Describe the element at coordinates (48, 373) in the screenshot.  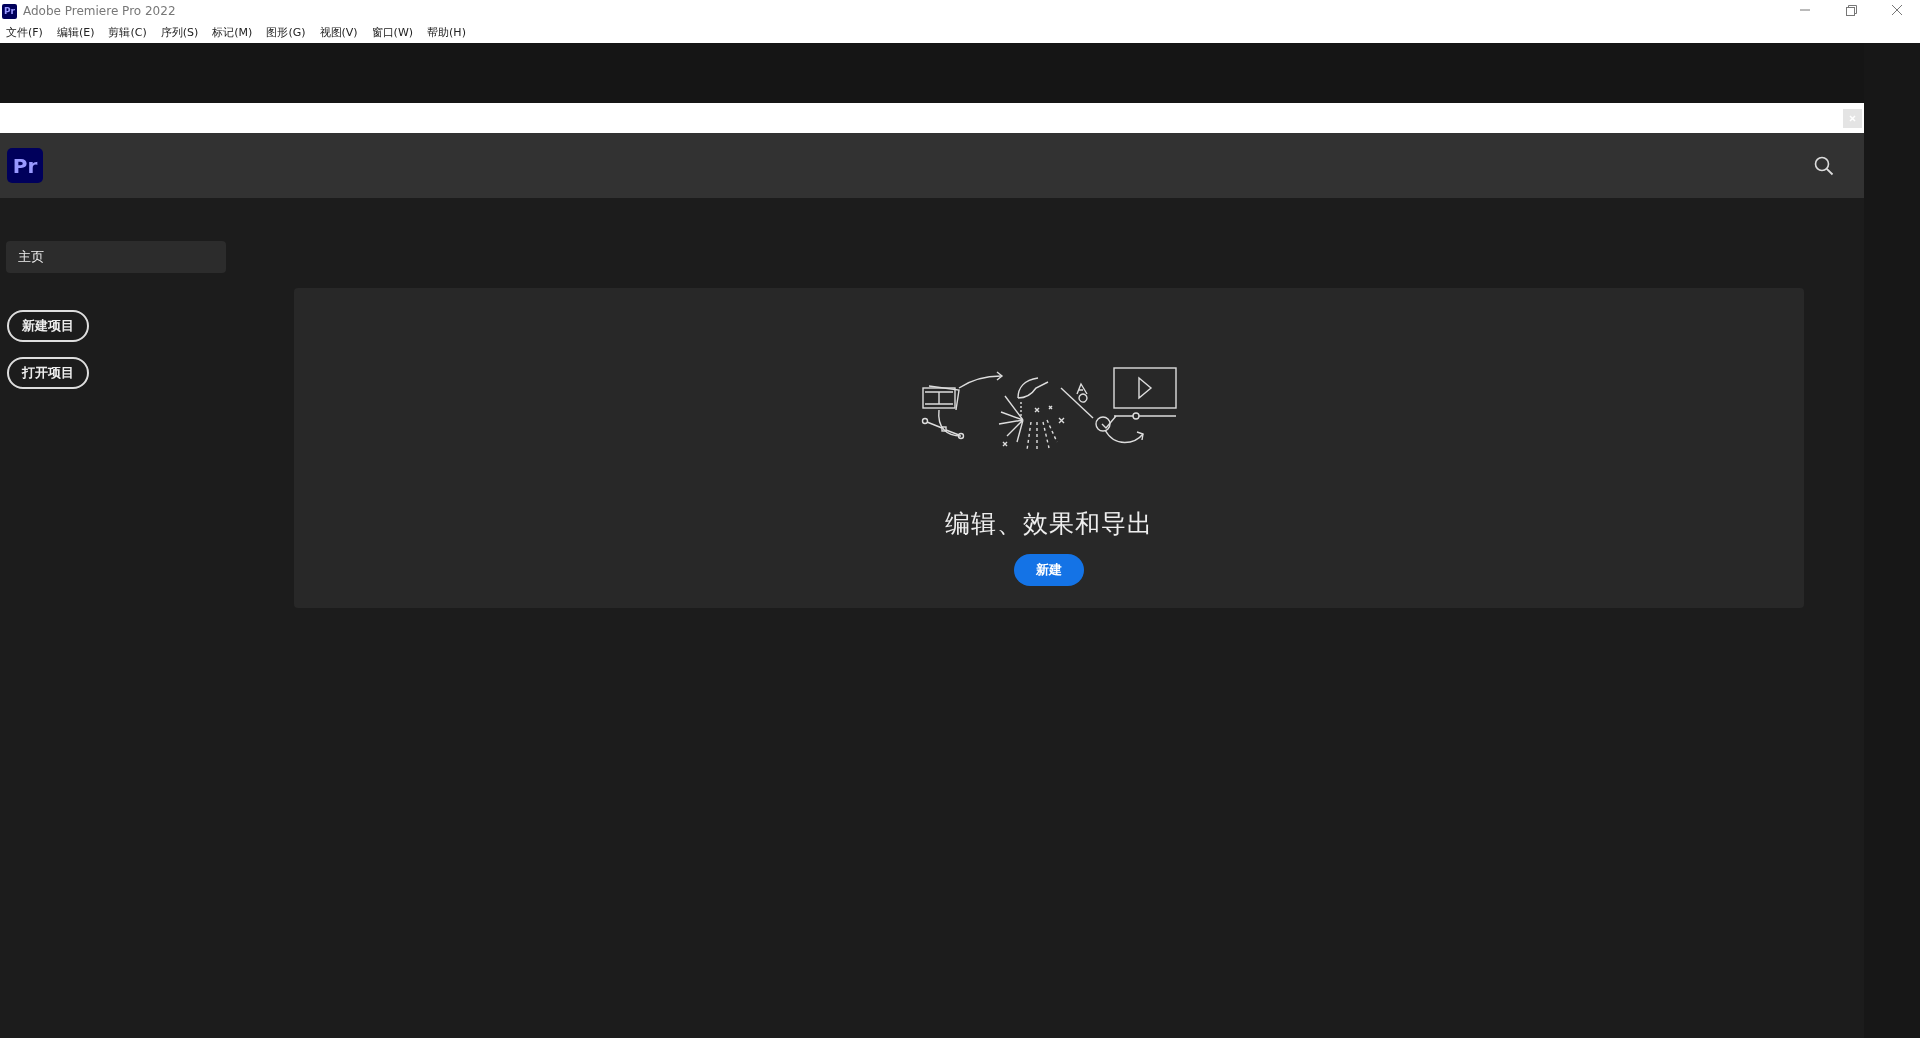
I see `open-project-button: 打开项目` at that location.